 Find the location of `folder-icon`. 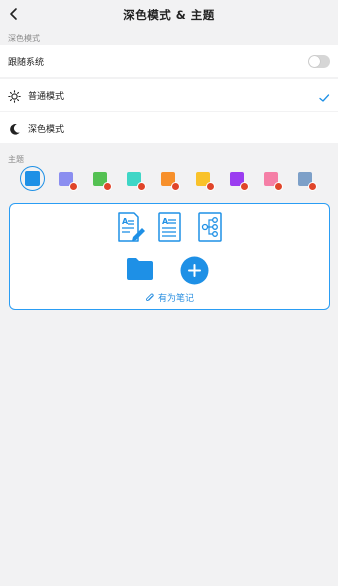

folder-icon is located at coordinates (140, 271).